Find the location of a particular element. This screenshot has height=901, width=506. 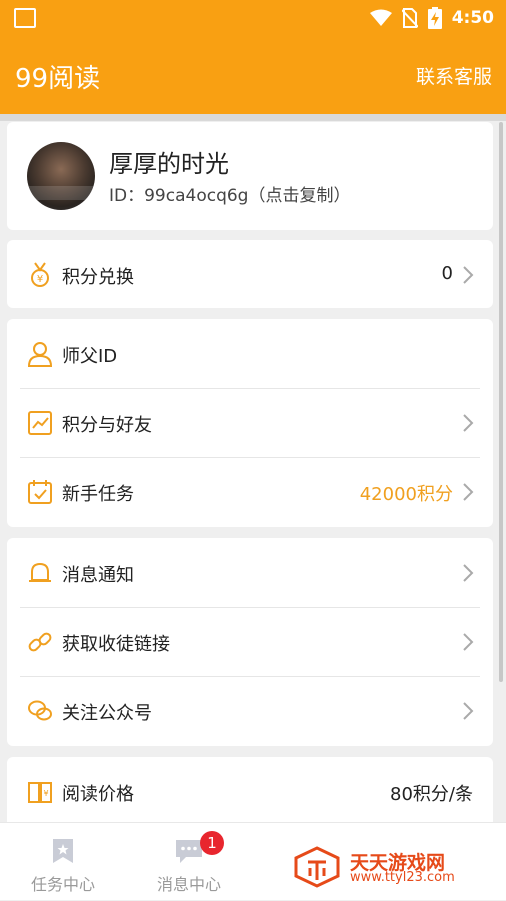

status-bar: 4:50 is located at coordinates (253, 19).